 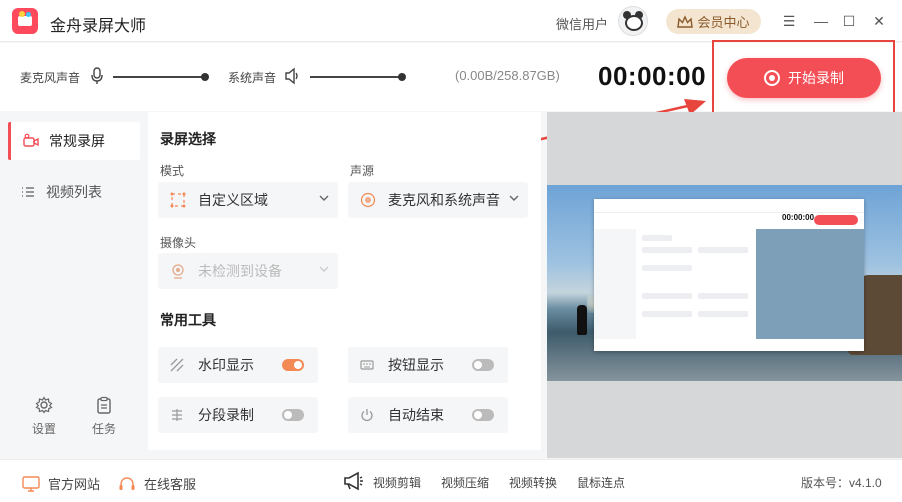 I want to click on sound-source-select: 麦克风和系统声音, so click(x=438, y=200).